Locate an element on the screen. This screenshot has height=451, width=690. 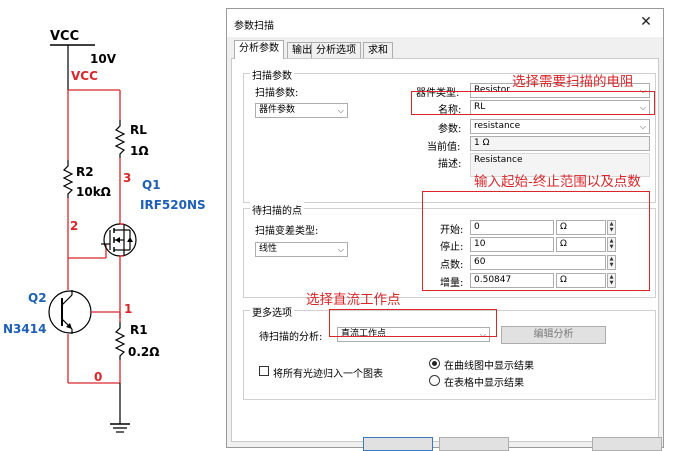
edit-analysis-button: 编辑分析 is located at coordinates (553, 335).